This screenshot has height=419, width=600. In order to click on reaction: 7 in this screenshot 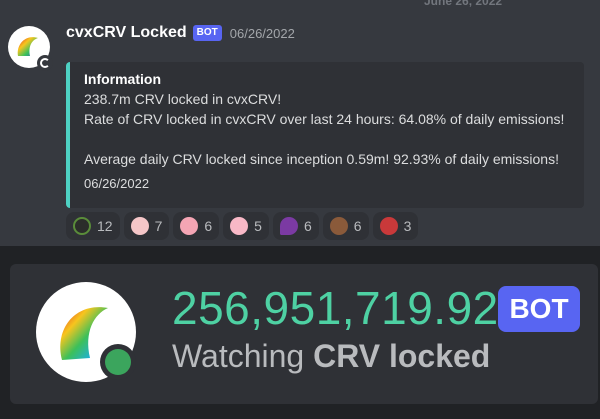, I will do `click(146, 226)`.